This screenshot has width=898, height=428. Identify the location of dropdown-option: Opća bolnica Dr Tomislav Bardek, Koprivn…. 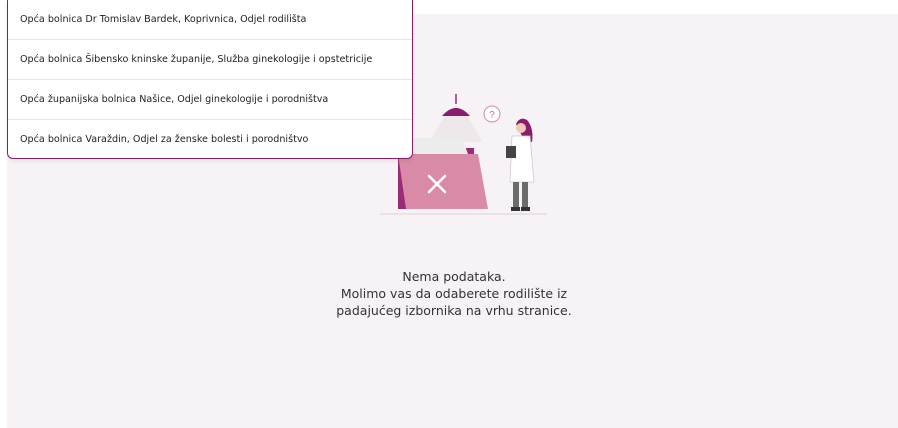
(210, 20).